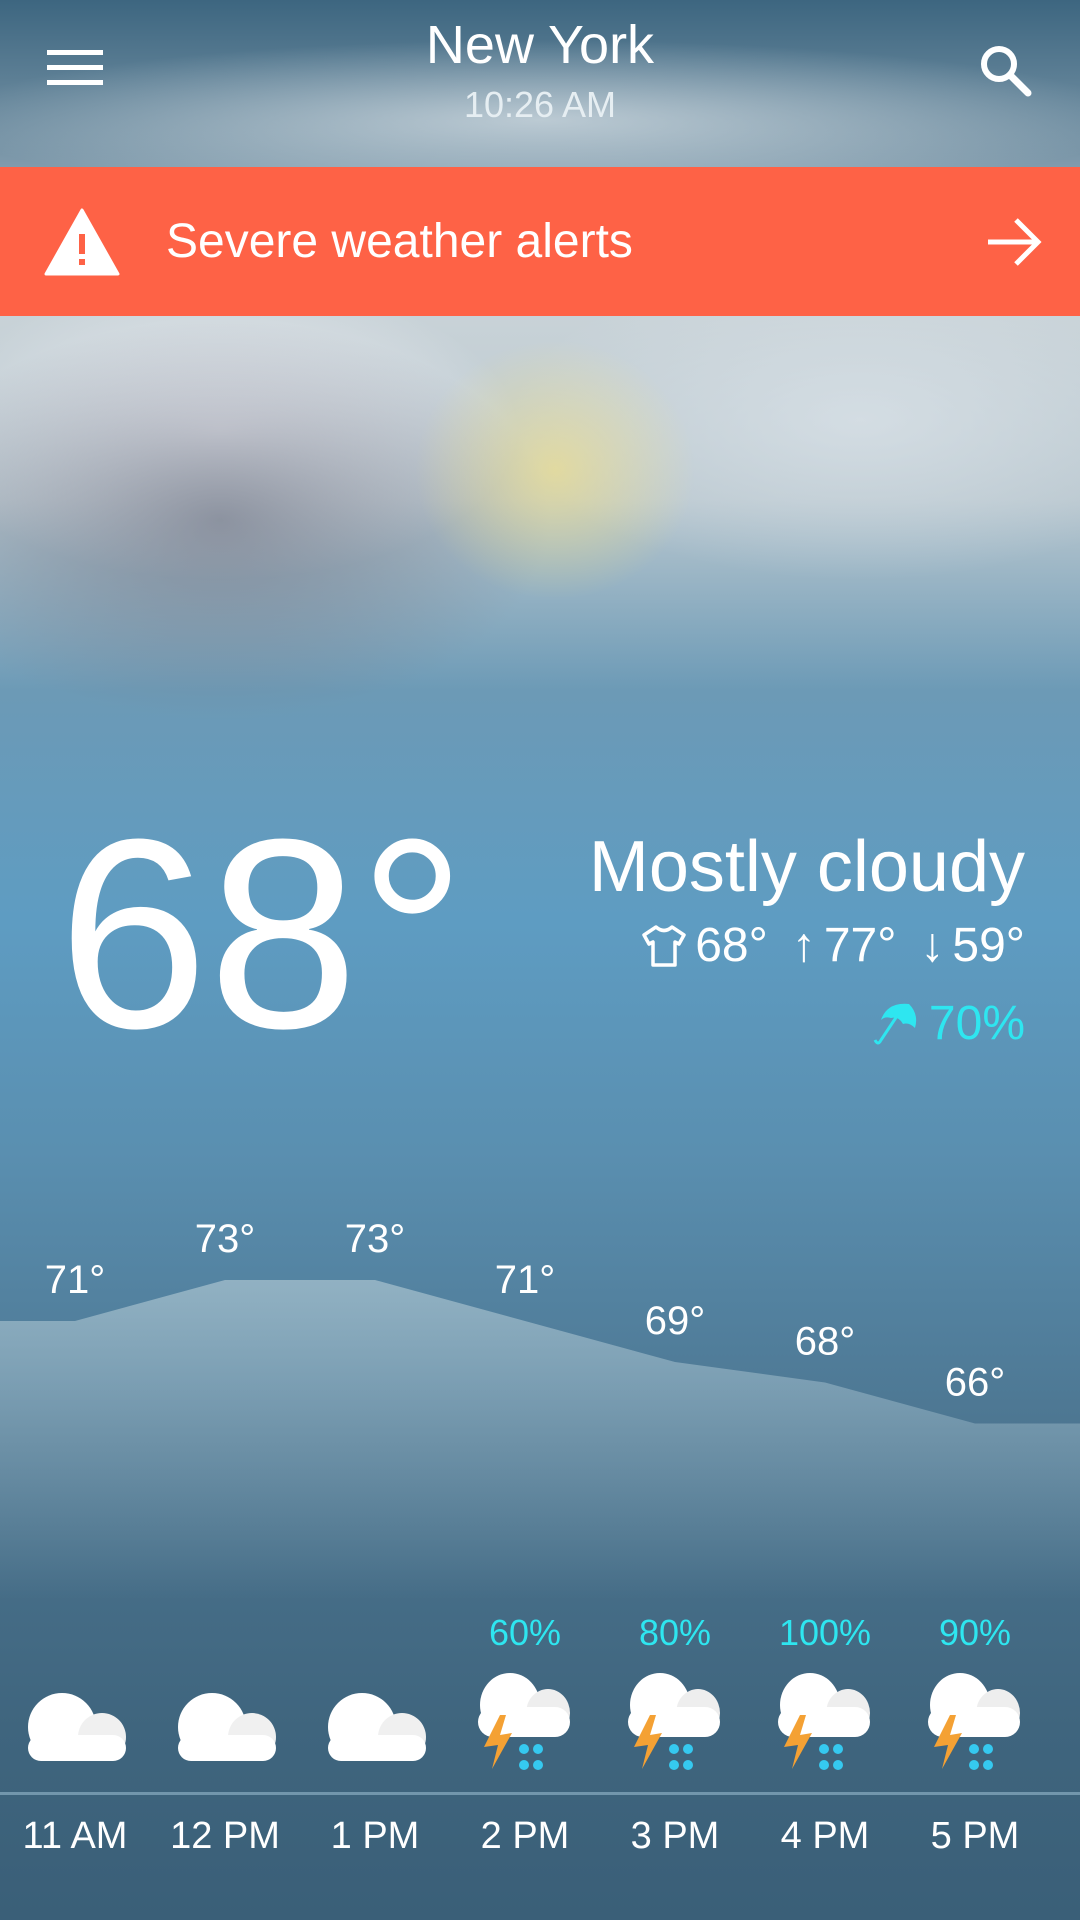 This screenshot has height=1920, width=1080. Describe the element at coordinates (540, 1793) in the screenshot. I see `divider` at that location.